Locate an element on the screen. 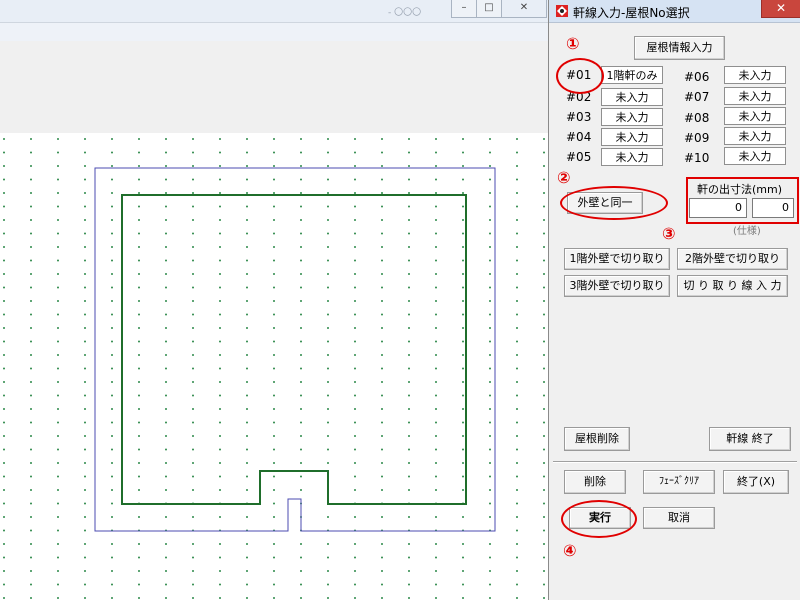 This screenshot has height=600, width=800. exit-button: 終了(X) is located at coordinates (756, 482).